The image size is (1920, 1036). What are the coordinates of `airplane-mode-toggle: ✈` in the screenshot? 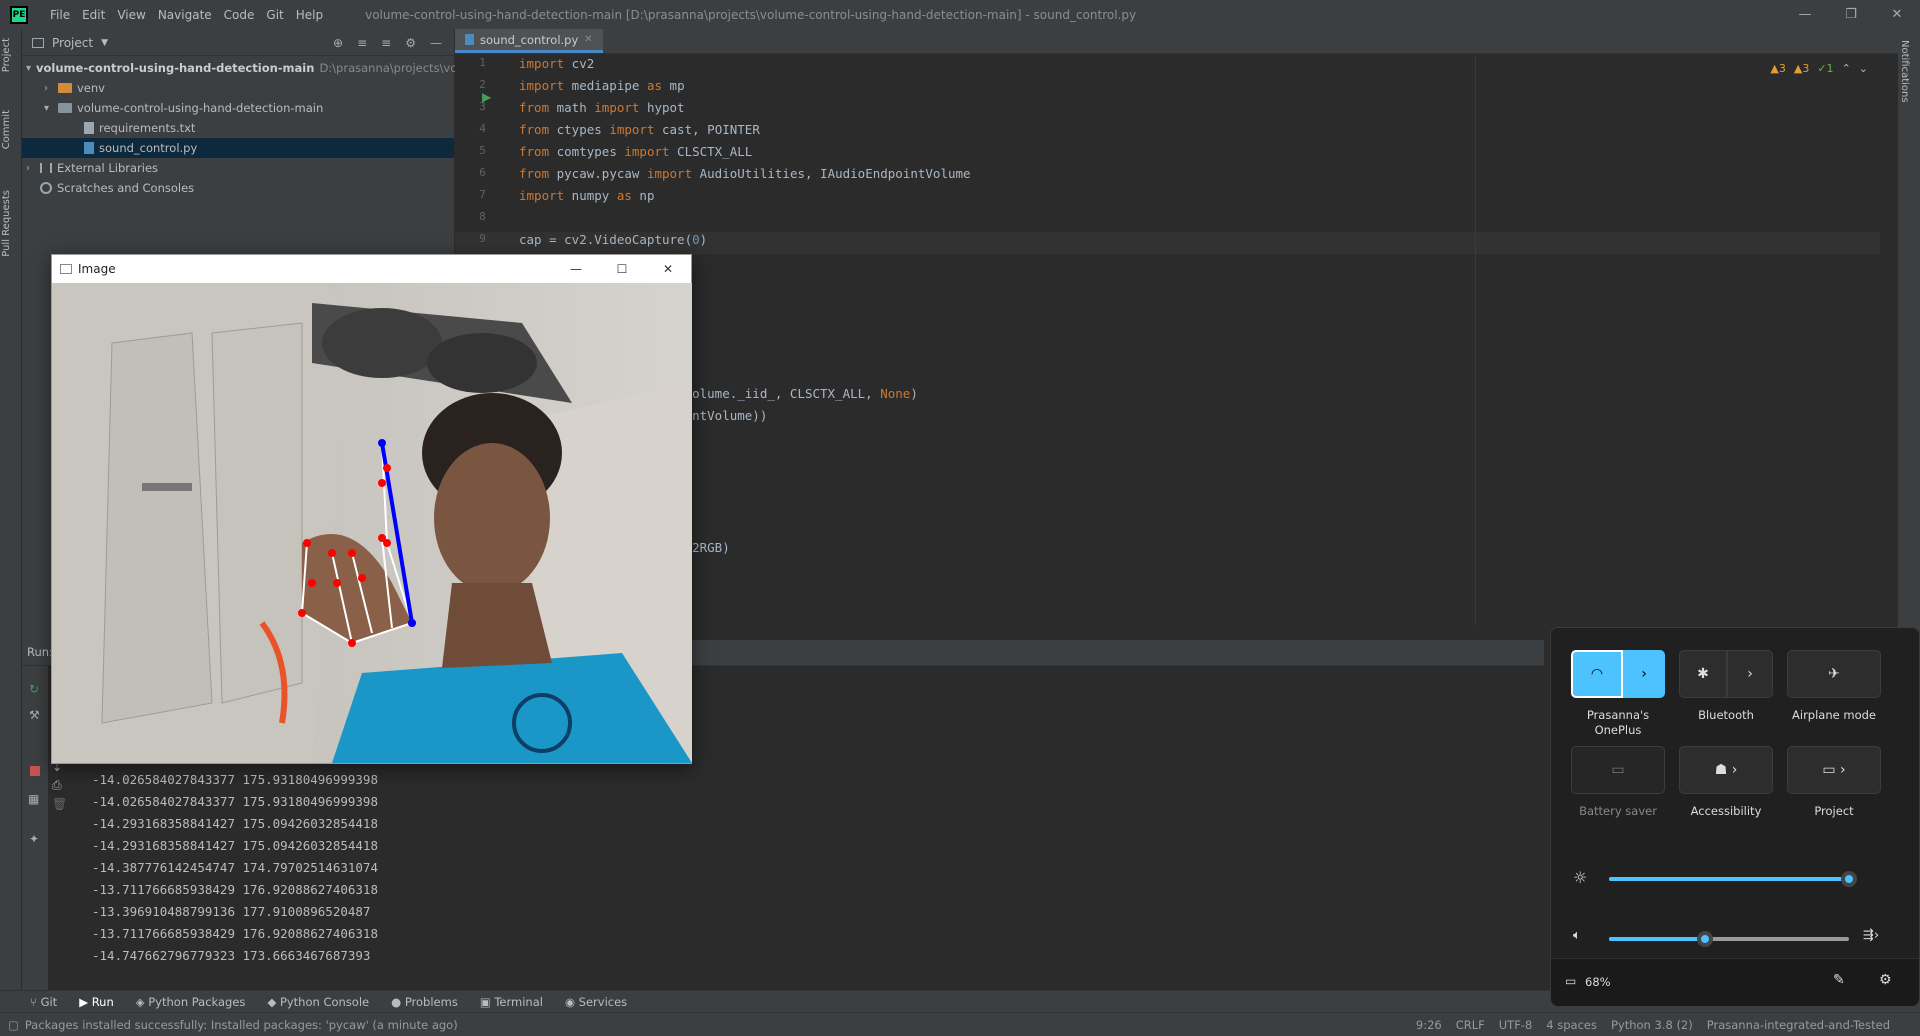 It's located at (1834, 674).